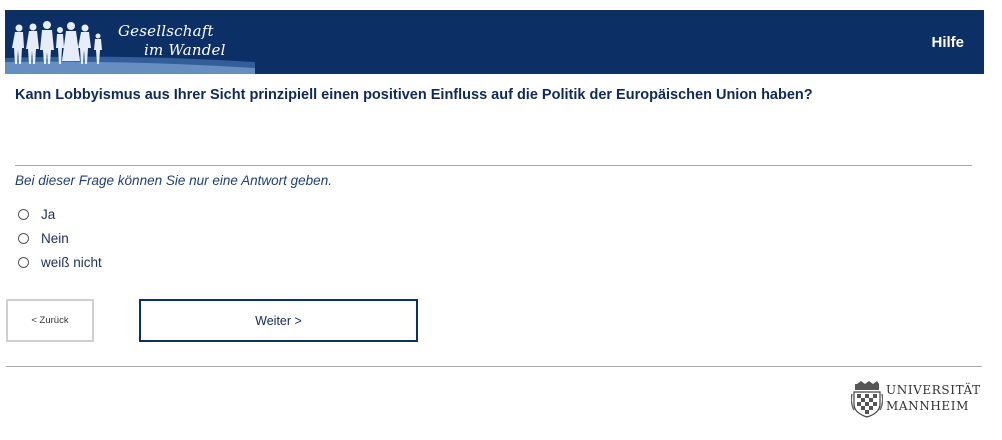 Image resolution: width=1002 pixels, height=440 pixels. Describe the element at coordinates (278, 320) in the screenshot. I see `next-button: Weiter >` at that location.